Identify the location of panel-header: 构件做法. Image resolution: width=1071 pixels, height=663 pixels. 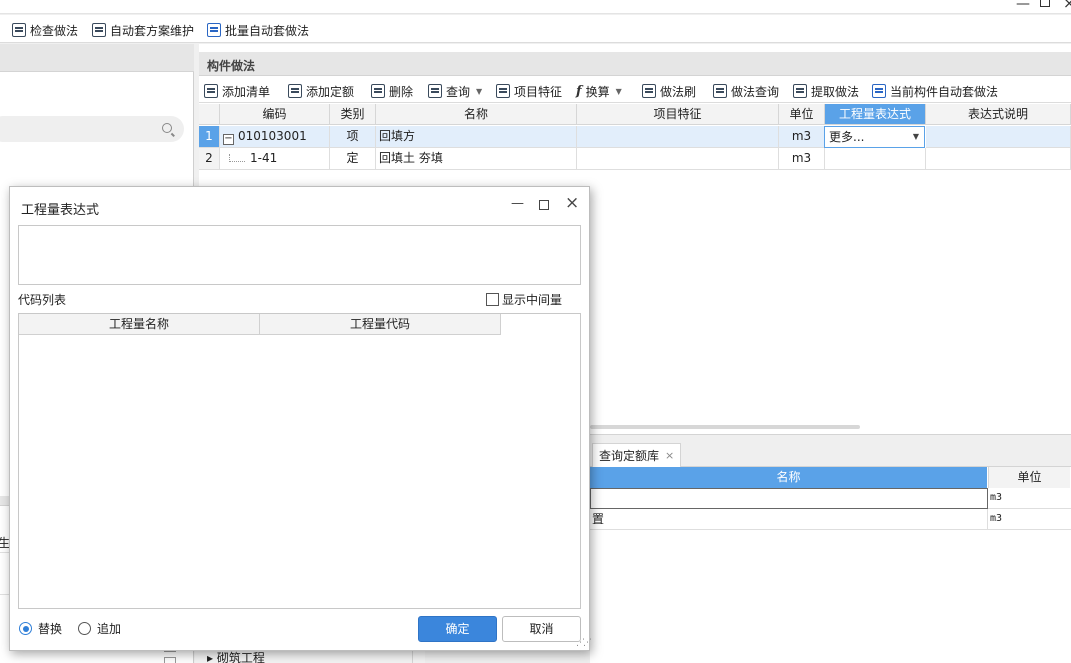
(635, 64).